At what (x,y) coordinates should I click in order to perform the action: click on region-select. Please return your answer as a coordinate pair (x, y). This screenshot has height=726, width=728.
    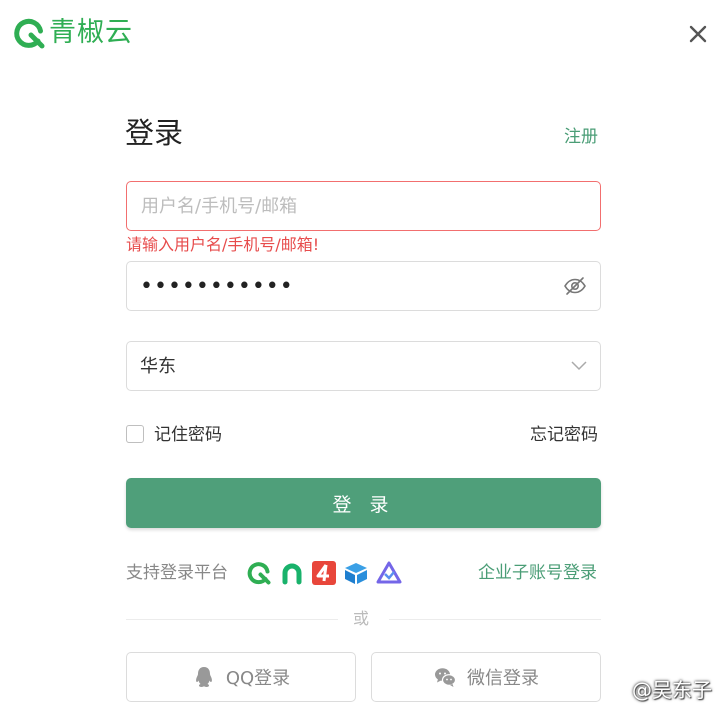
    Looking at the image, I should click on (363, 366).